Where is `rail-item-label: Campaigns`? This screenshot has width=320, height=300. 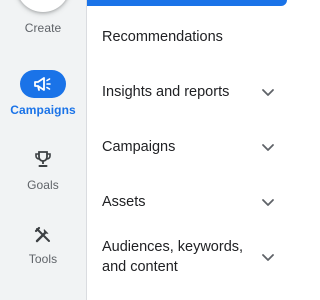
rail-item-label: Campaigns is located at coordinates (43, 110).